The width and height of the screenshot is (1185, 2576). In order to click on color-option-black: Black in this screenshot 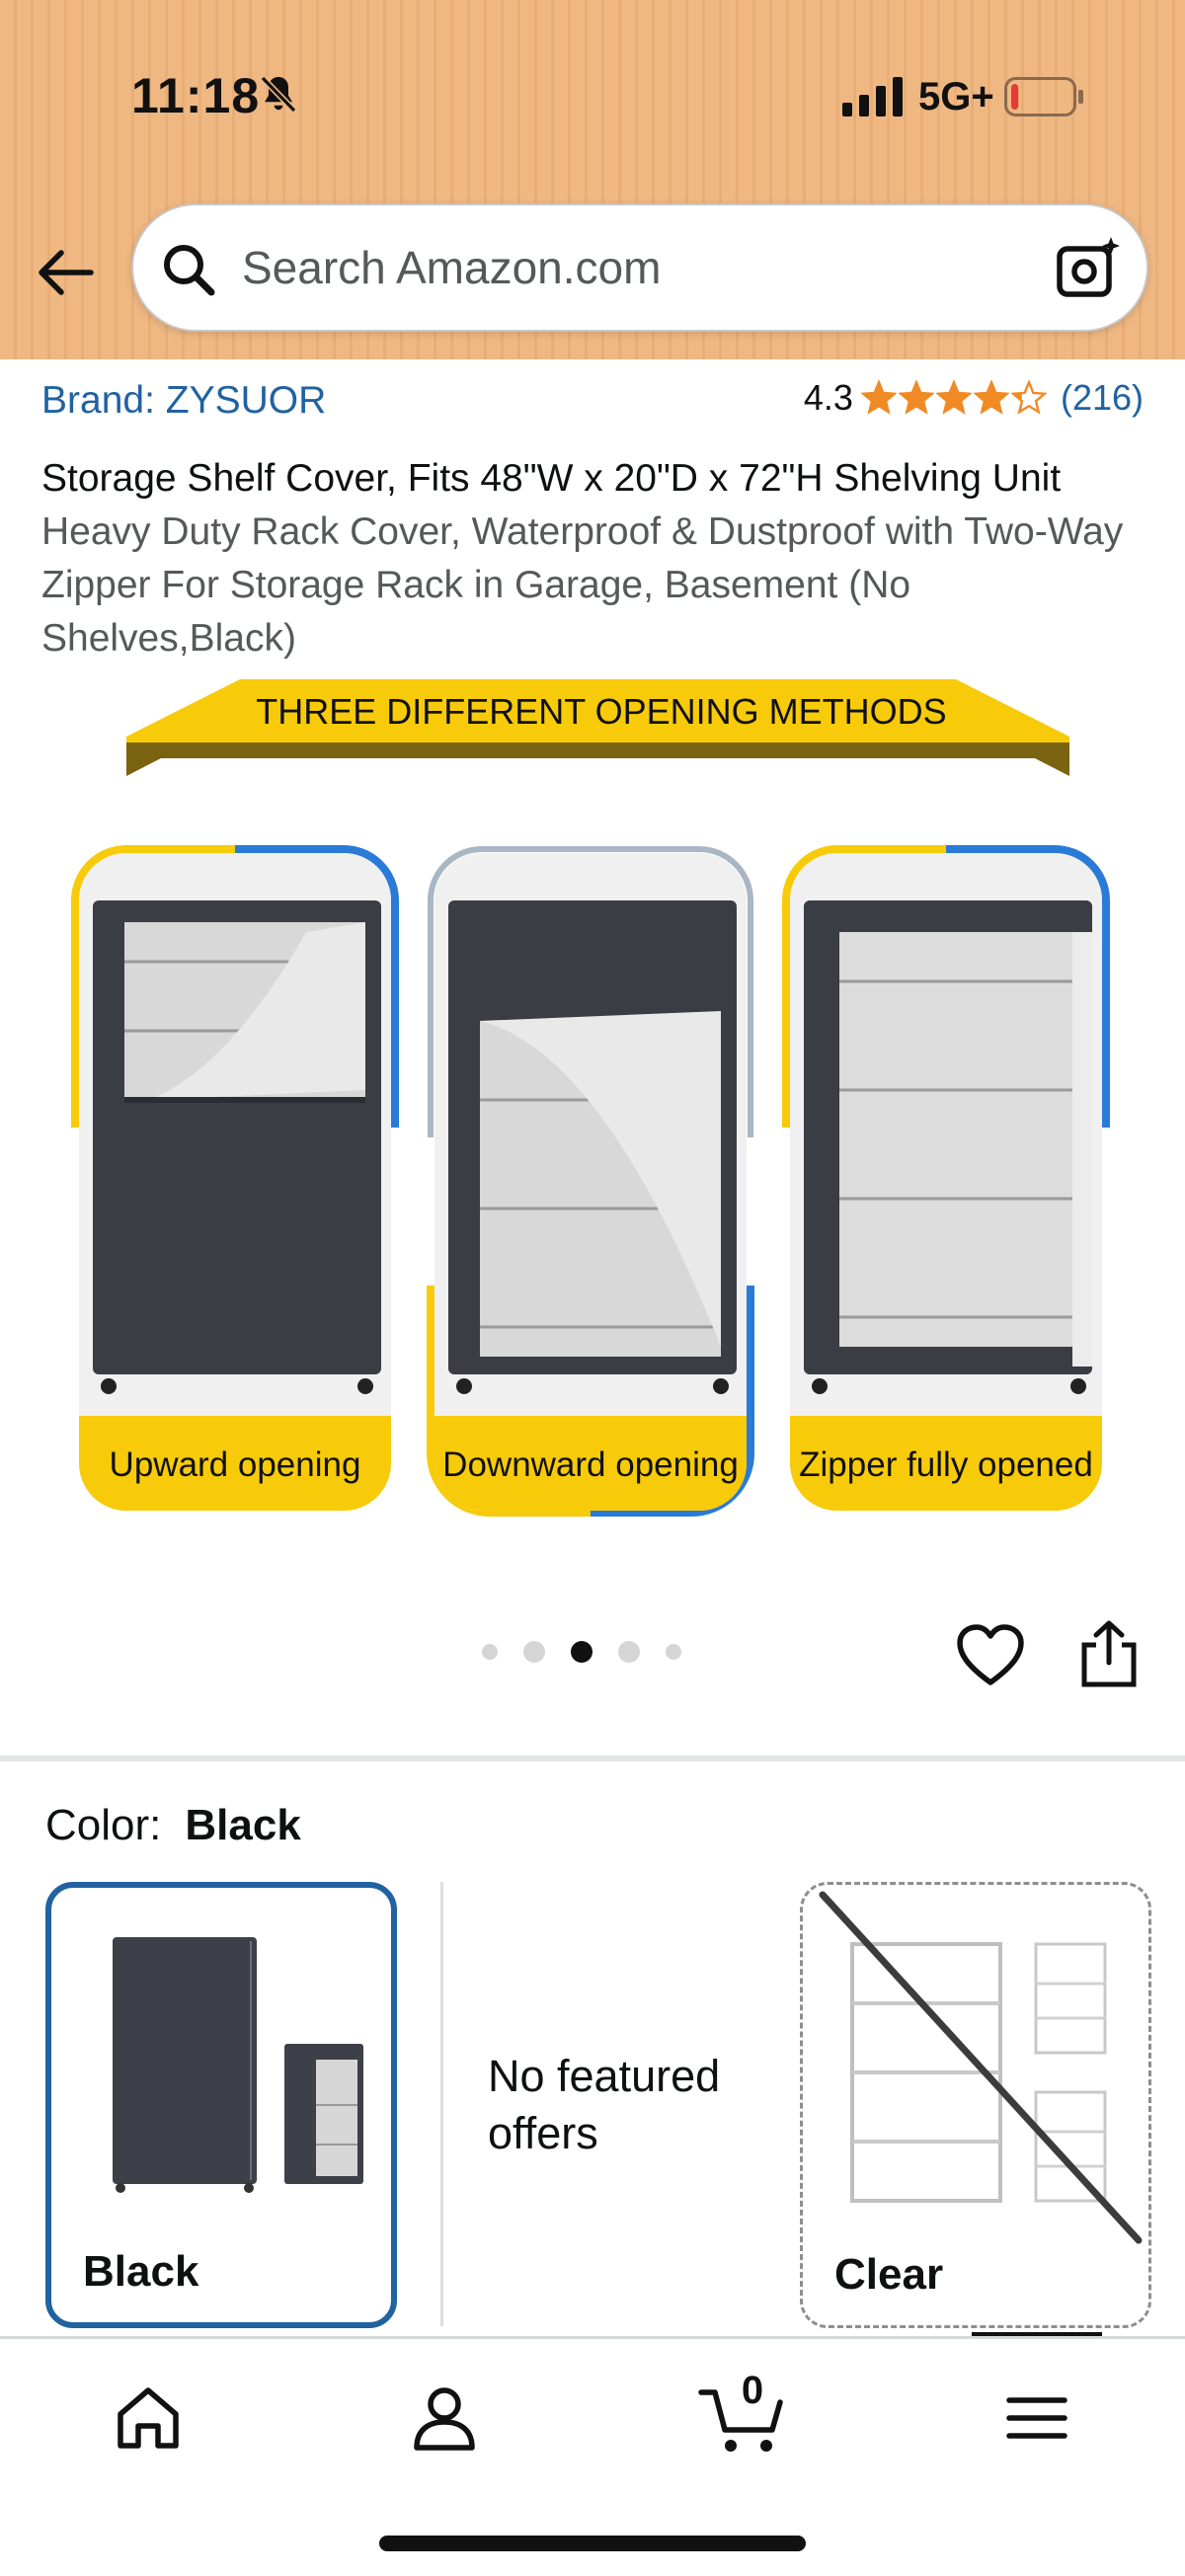, I will do `click(221, 2105)`.